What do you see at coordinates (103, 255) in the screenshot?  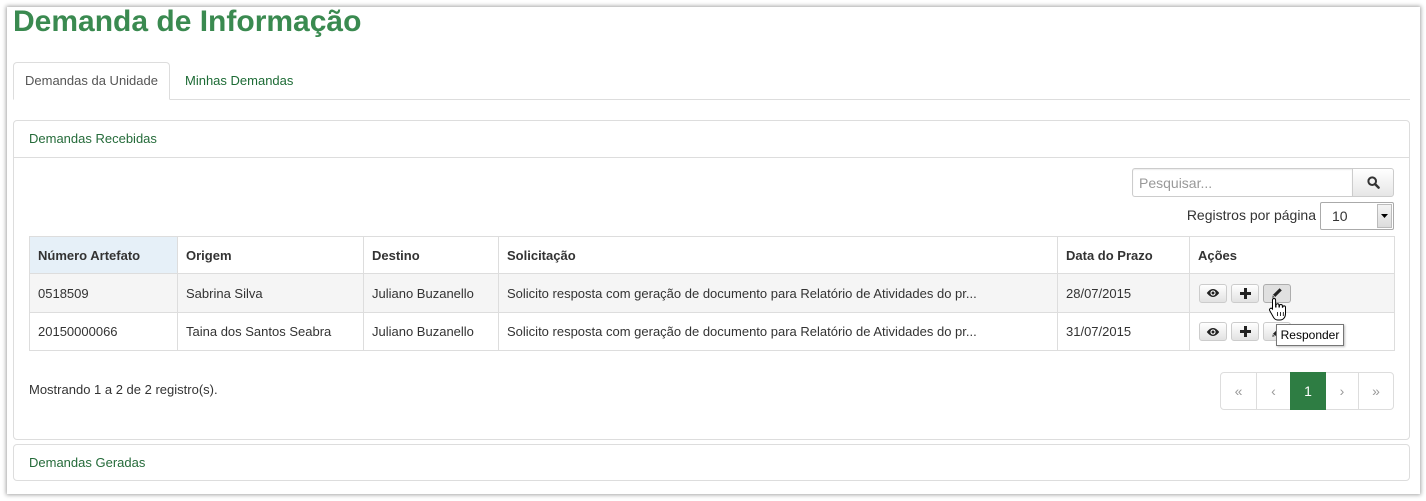 I see `column-header-numero-artefato: Número Artefato` at bounding box center [103, 255].